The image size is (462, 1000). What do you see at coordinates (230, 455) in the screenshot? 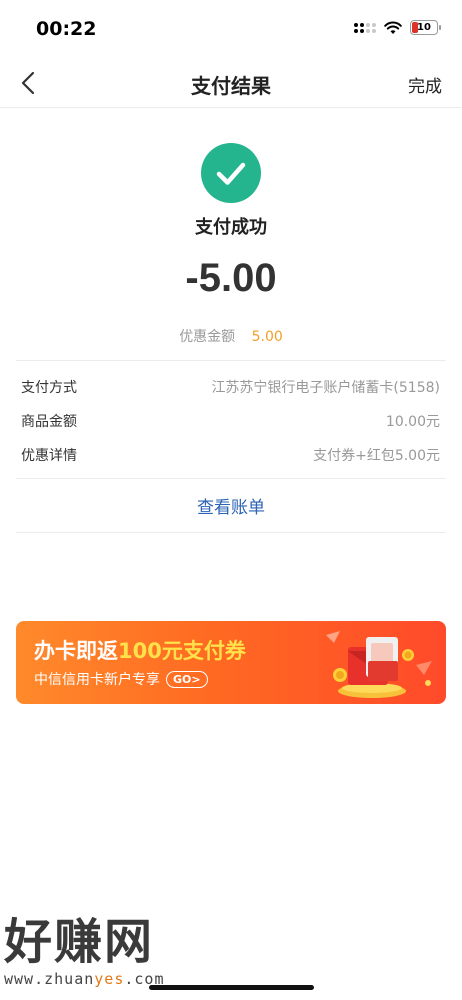
I see `detail-row-discount-details: 优惠详情 支付券+红包5.00元` at bounding box center [230, 455].